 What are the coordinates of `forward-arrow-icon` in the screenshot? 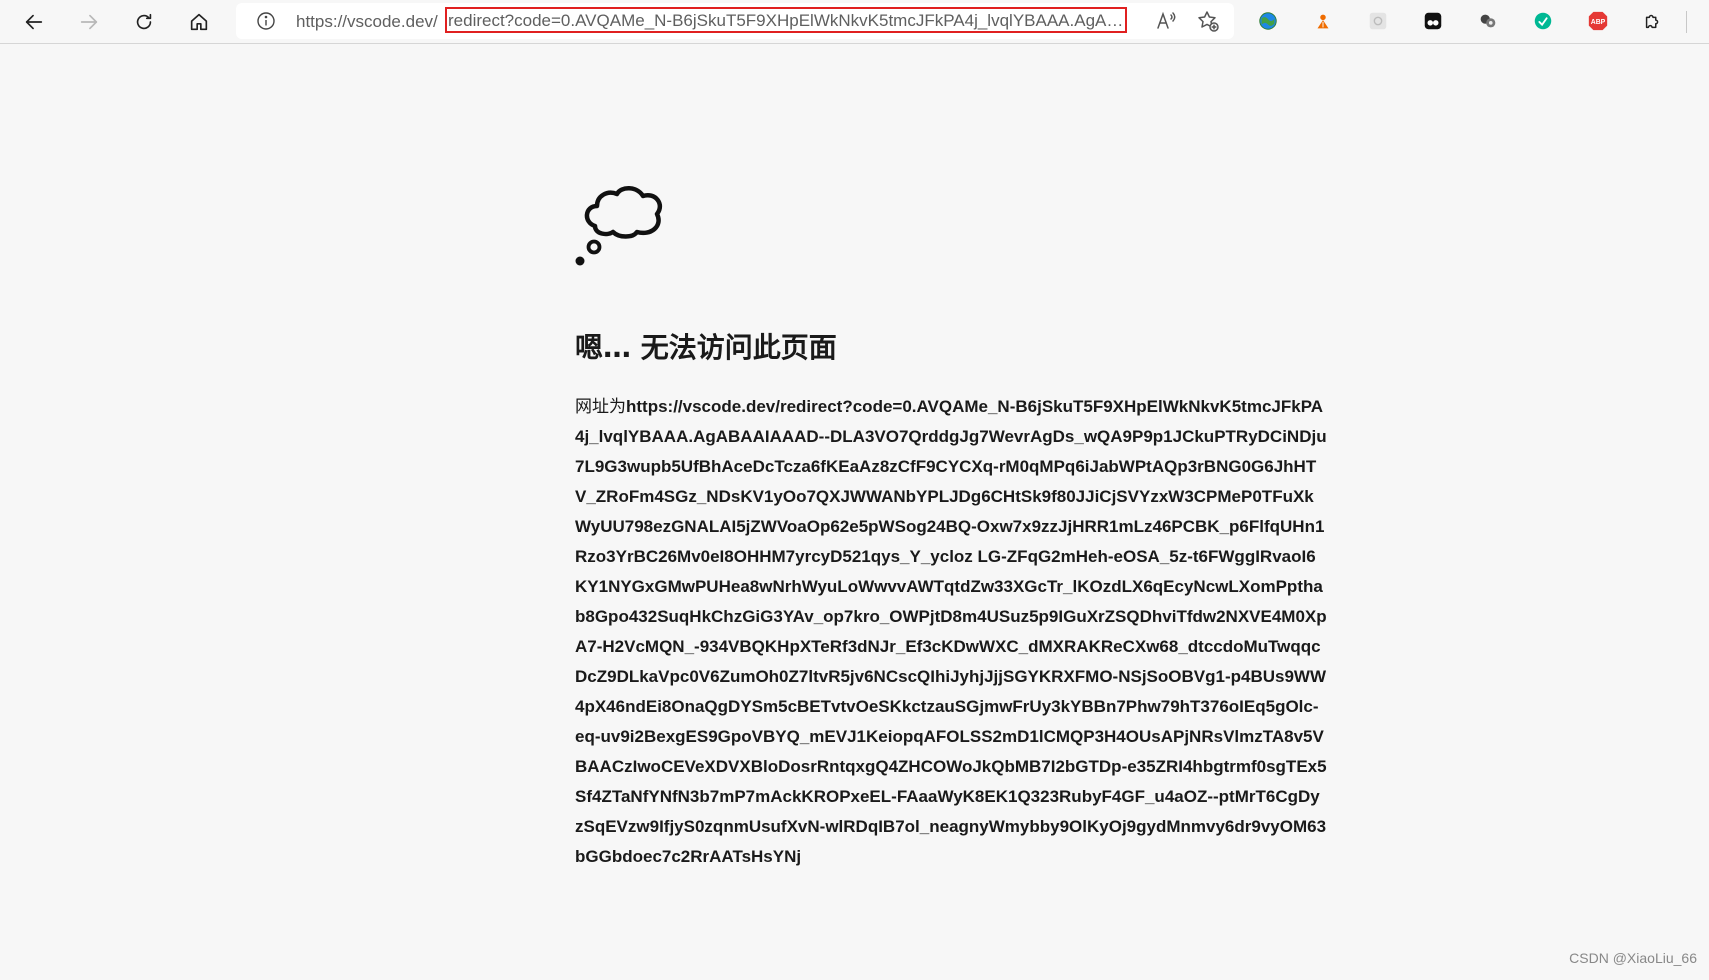 It's located at (89, 22).